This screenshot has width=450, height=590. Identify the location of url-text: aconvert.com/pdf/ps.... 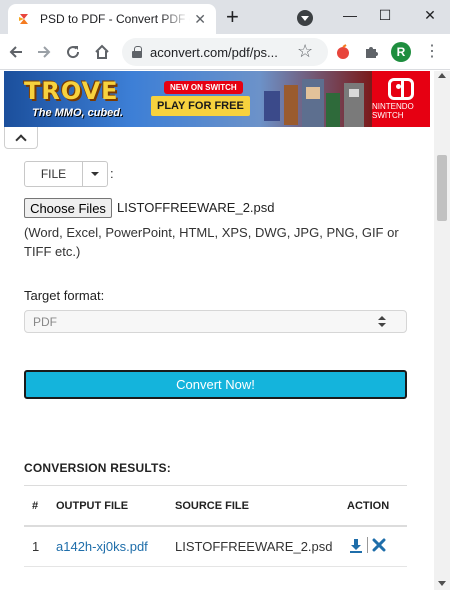
(214, 52).